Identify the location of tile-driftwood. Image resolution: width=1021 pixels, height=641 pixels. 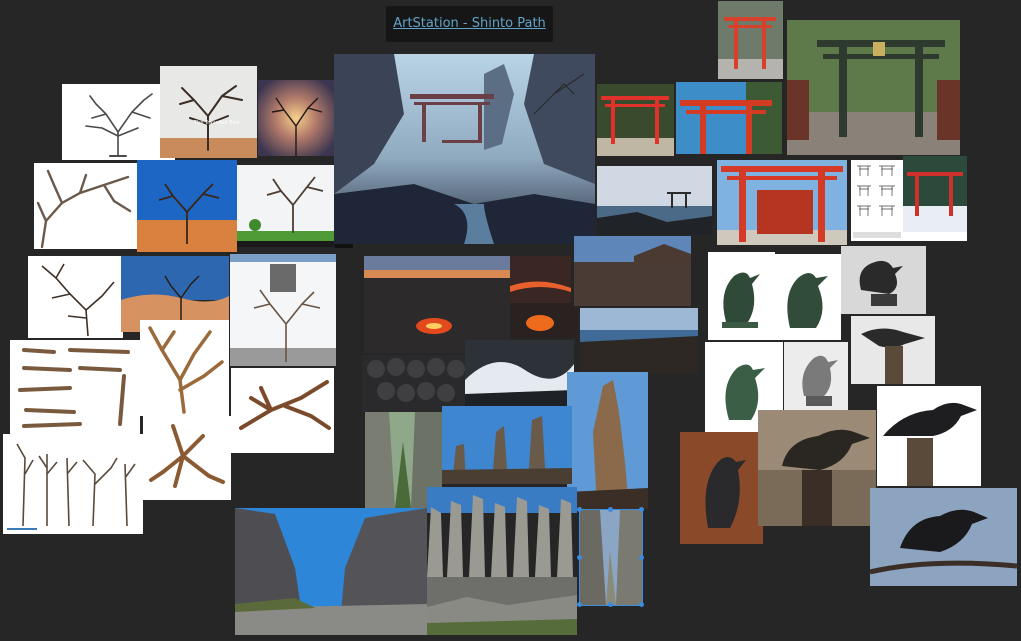
(282, 410).